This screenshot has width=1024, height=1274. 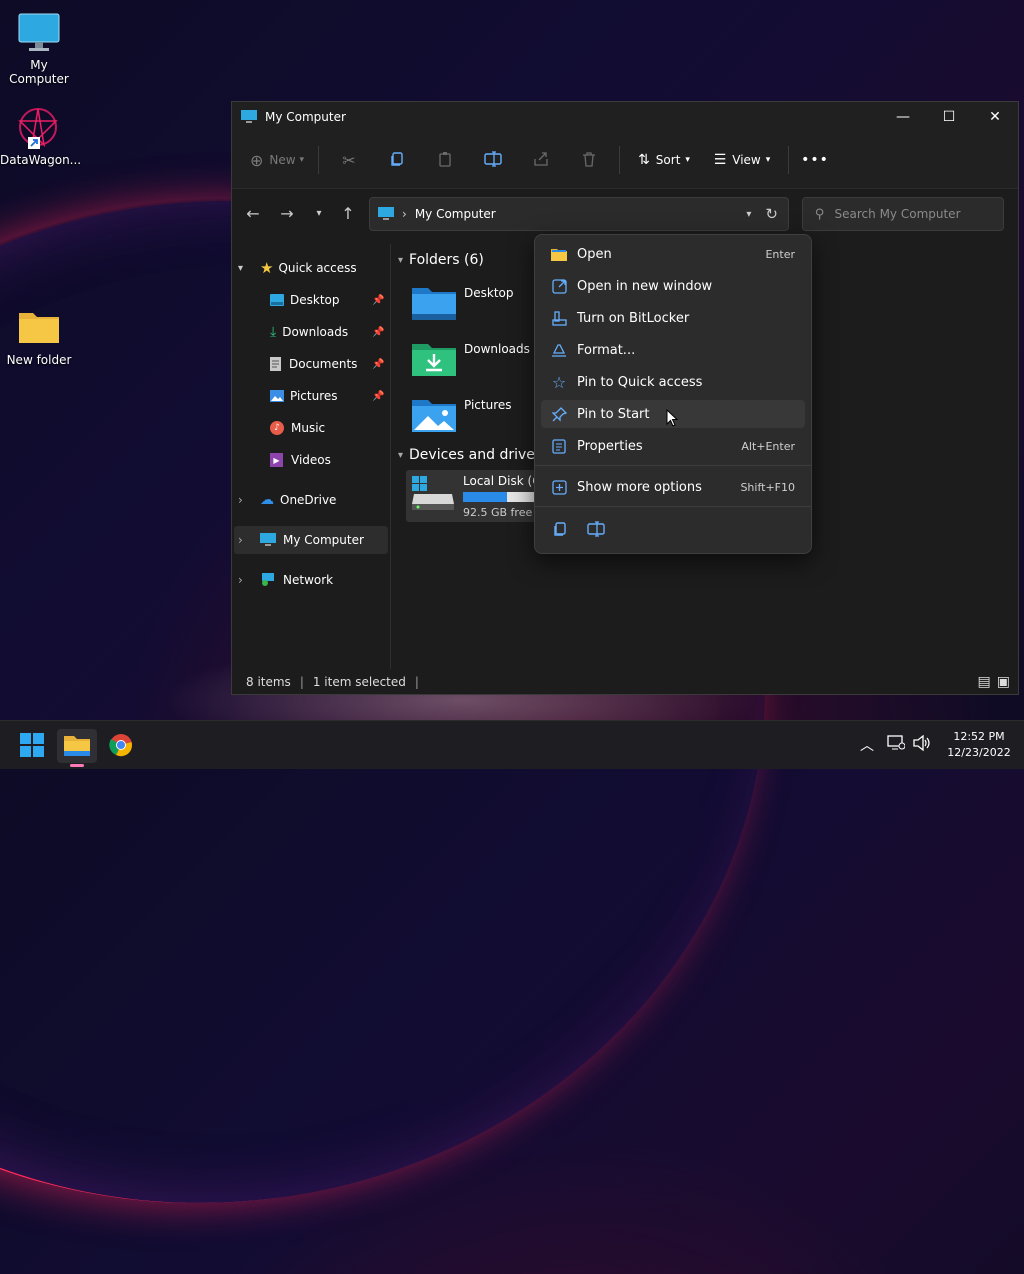 I want to click on folder-name: Pictures, so click(x=488, y=405).